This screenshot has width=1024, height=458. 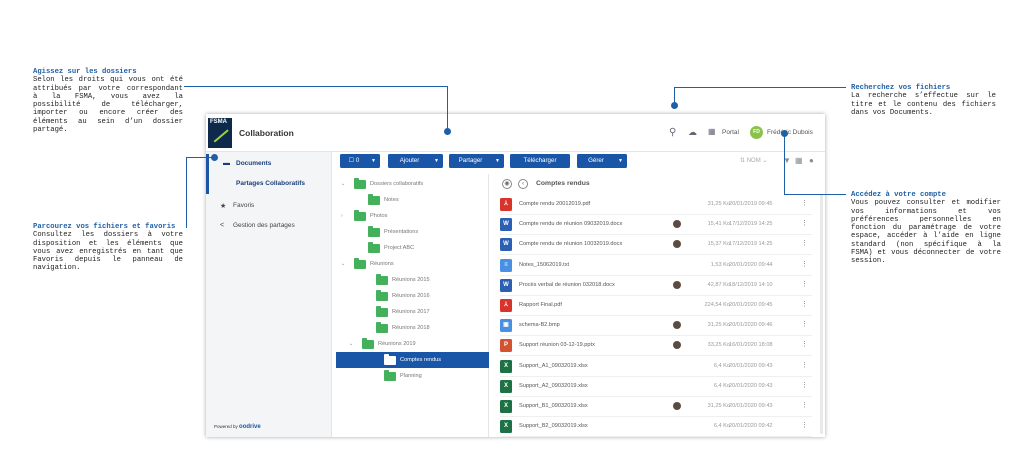 What do you see at coordinates (506, 265) in the screenshot?
I see `txt-file-icon: ≡` at bounding box center [506, 265].